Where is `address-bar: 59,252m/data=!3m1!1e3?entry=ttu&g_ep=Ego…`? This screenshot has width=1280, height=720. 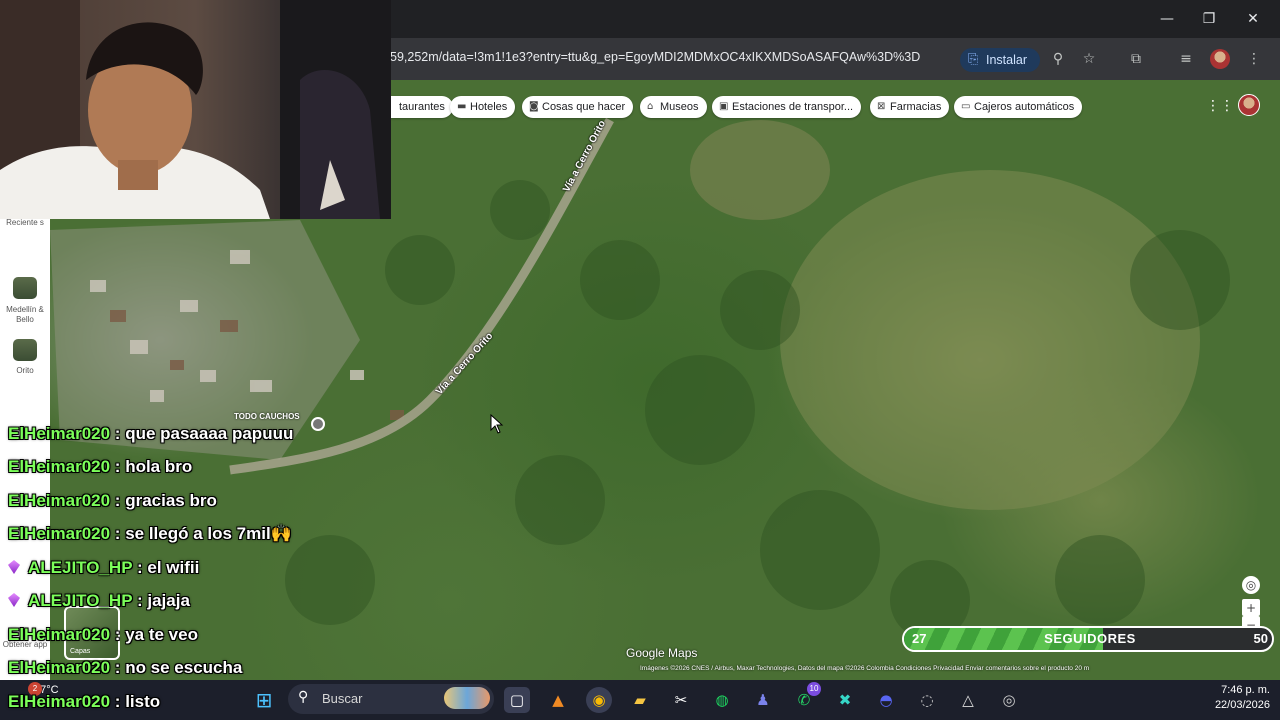 address-bar: 59,252m/data=!3m1!1e3?entry=ttu&g_ep=Ego… is located at coordinates (655, 57).